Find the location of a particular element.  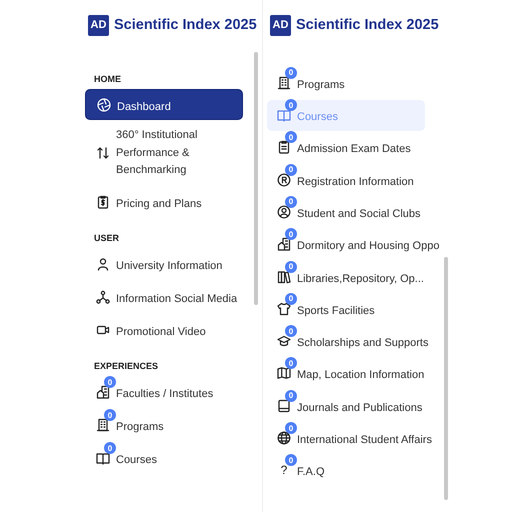

question-mark-icon: ? is located at coordinates (284, 470).